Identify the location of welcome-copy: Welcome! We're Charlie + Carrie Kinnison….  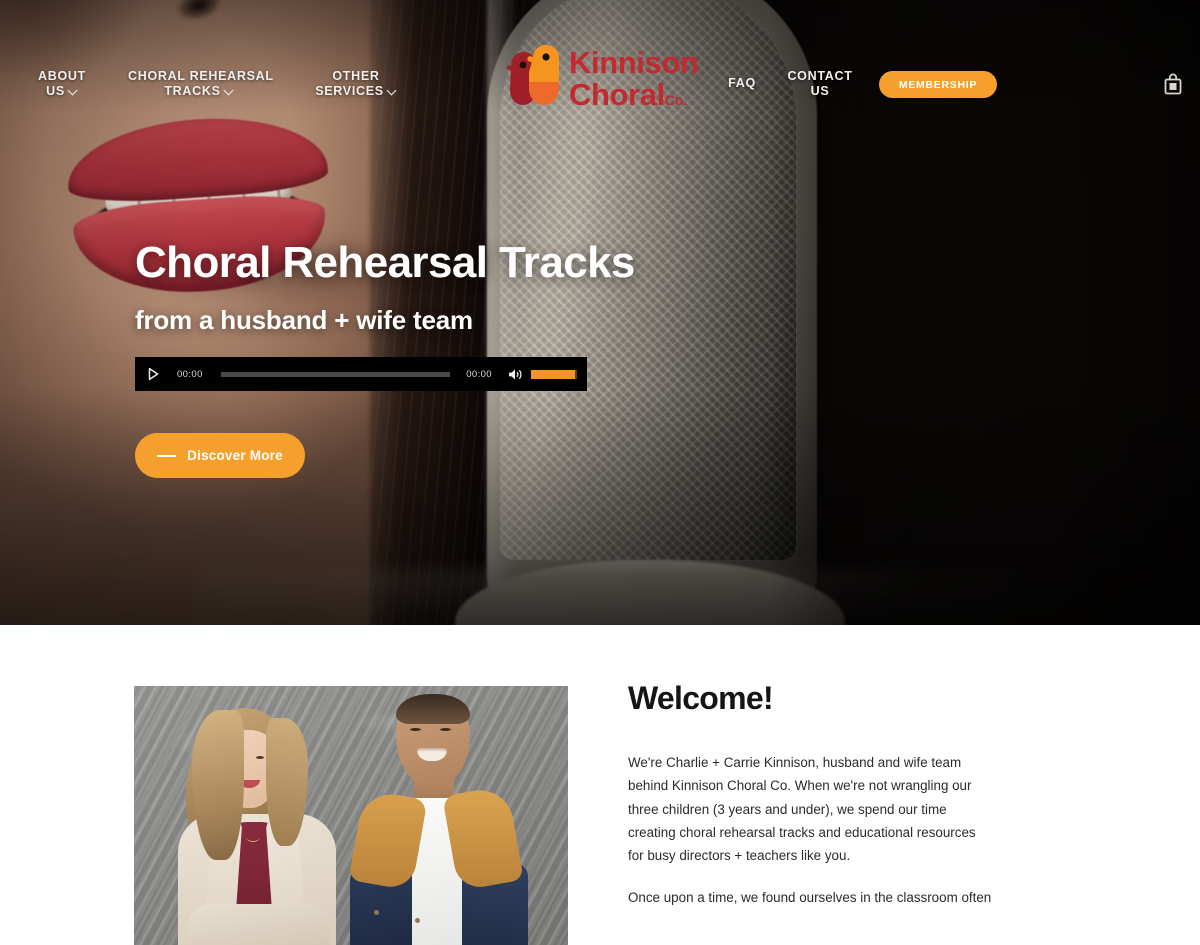
(810, 803).